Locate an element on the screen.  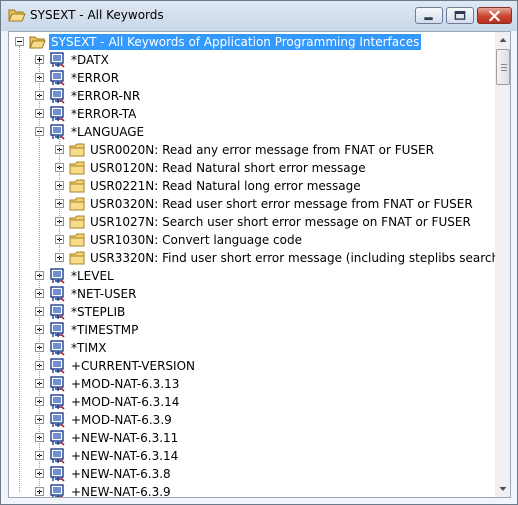
tree-node-label: *TIMESTMP is located at coordinates (105, 330).